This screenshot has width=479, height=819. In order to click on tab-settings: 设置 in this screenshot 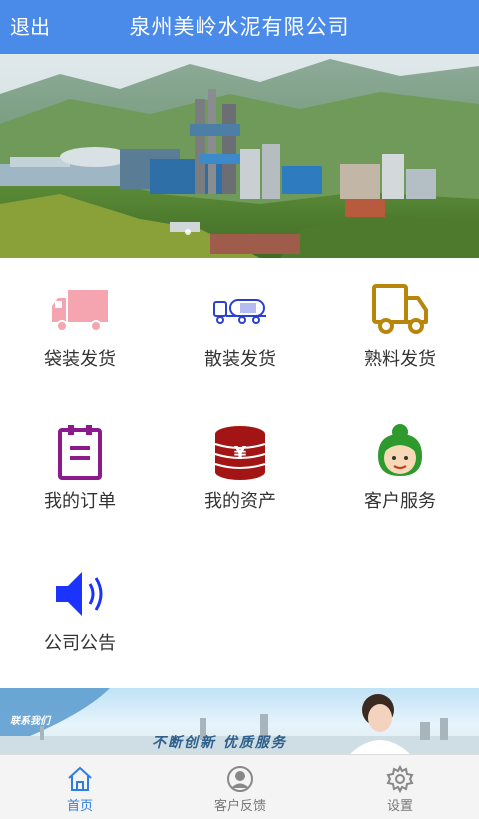, I will do `click(399, 787)`.